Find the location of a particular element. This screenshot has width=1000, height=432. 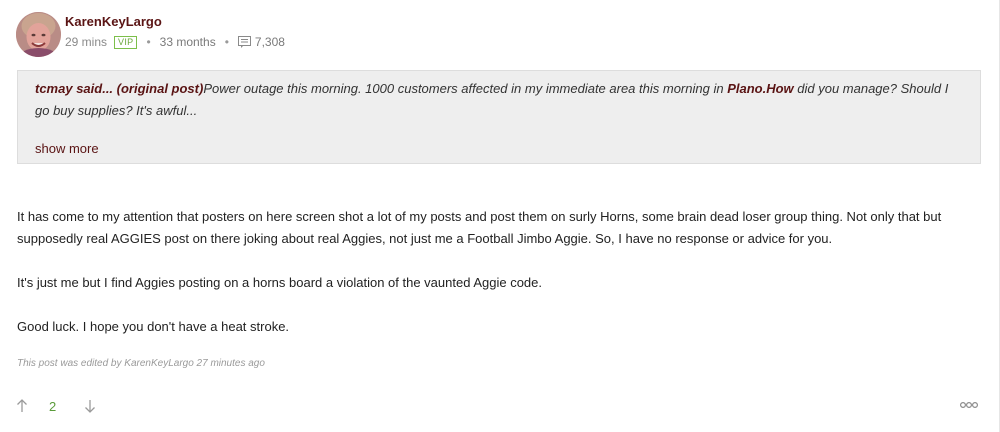

arrow-down-icon is located at coordinates (90, 406).